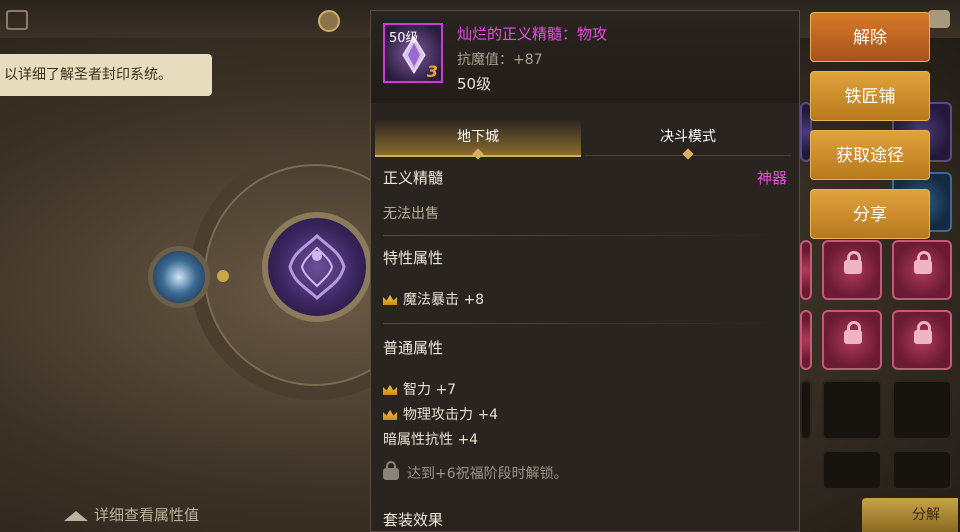 This screenshot has width=960, height=532. What do you see at coordinates (444, 300) in the screenshot?
I see `trait-attr-label: 魔法暴击 +8` at bounding box center [444, 300].